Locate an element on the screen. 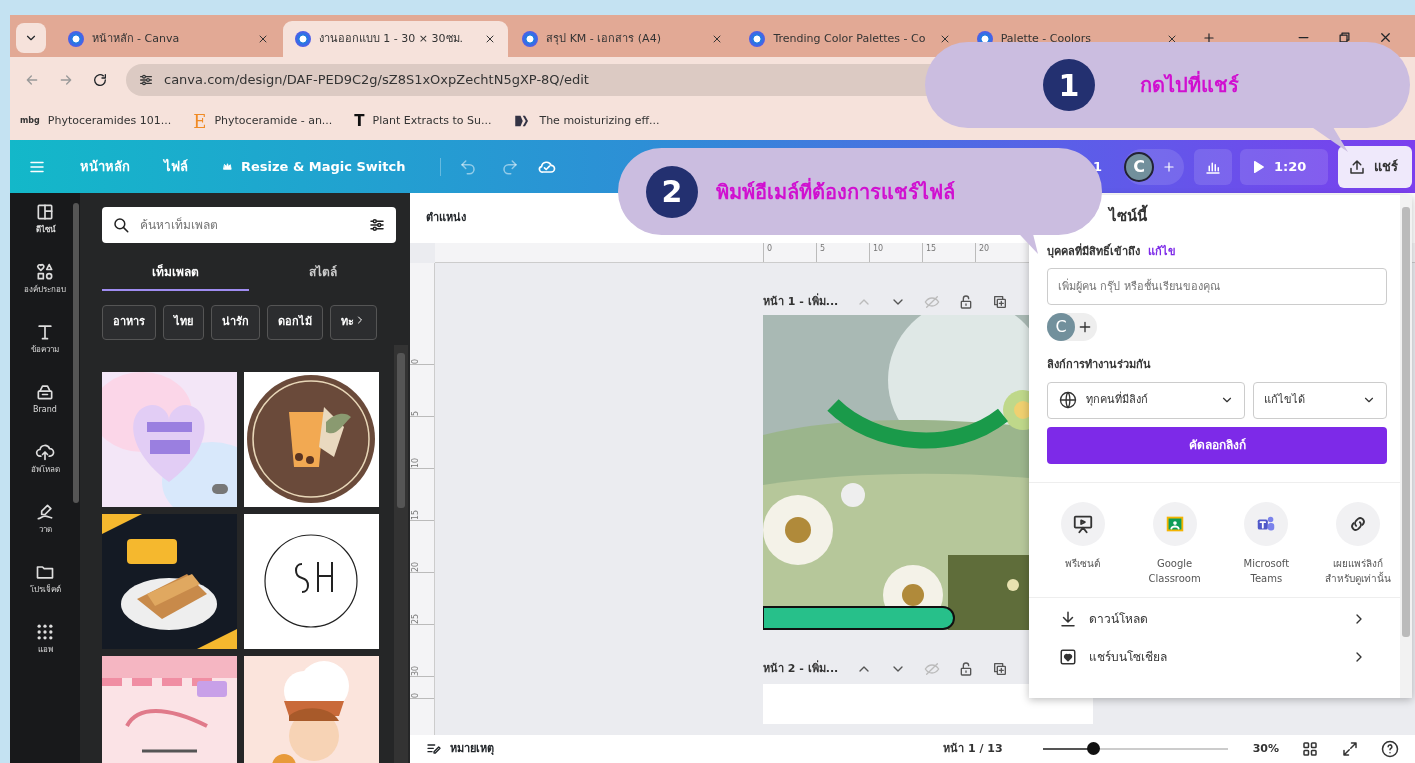 The image size is (1415, 763). restore-icon is located at coordinates (1344, 37).